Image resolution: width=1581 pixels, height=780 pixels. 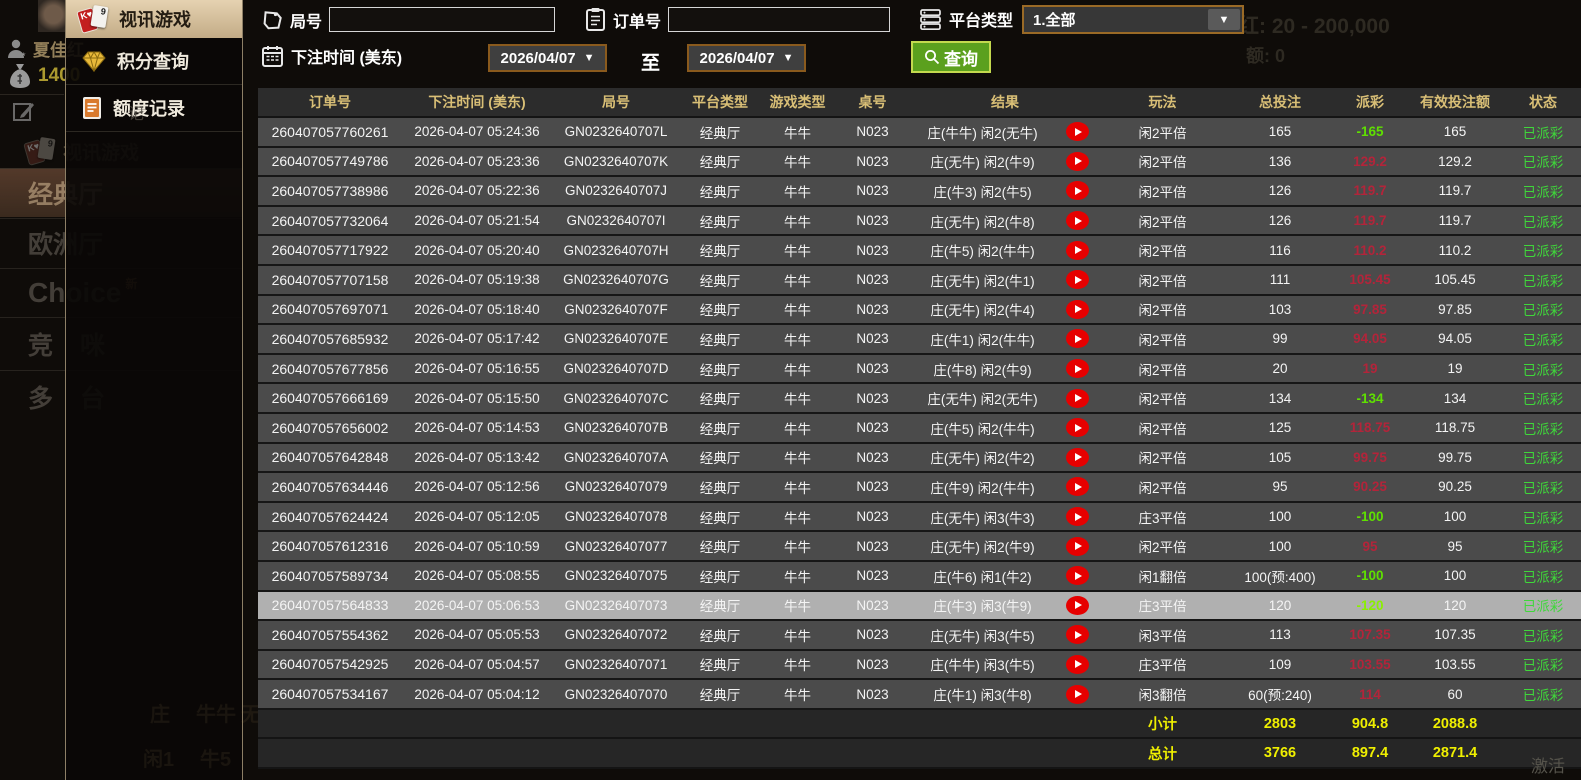 I want to click on subtotal-valid-bet: 2088.8, so click(x=1455, y=723).